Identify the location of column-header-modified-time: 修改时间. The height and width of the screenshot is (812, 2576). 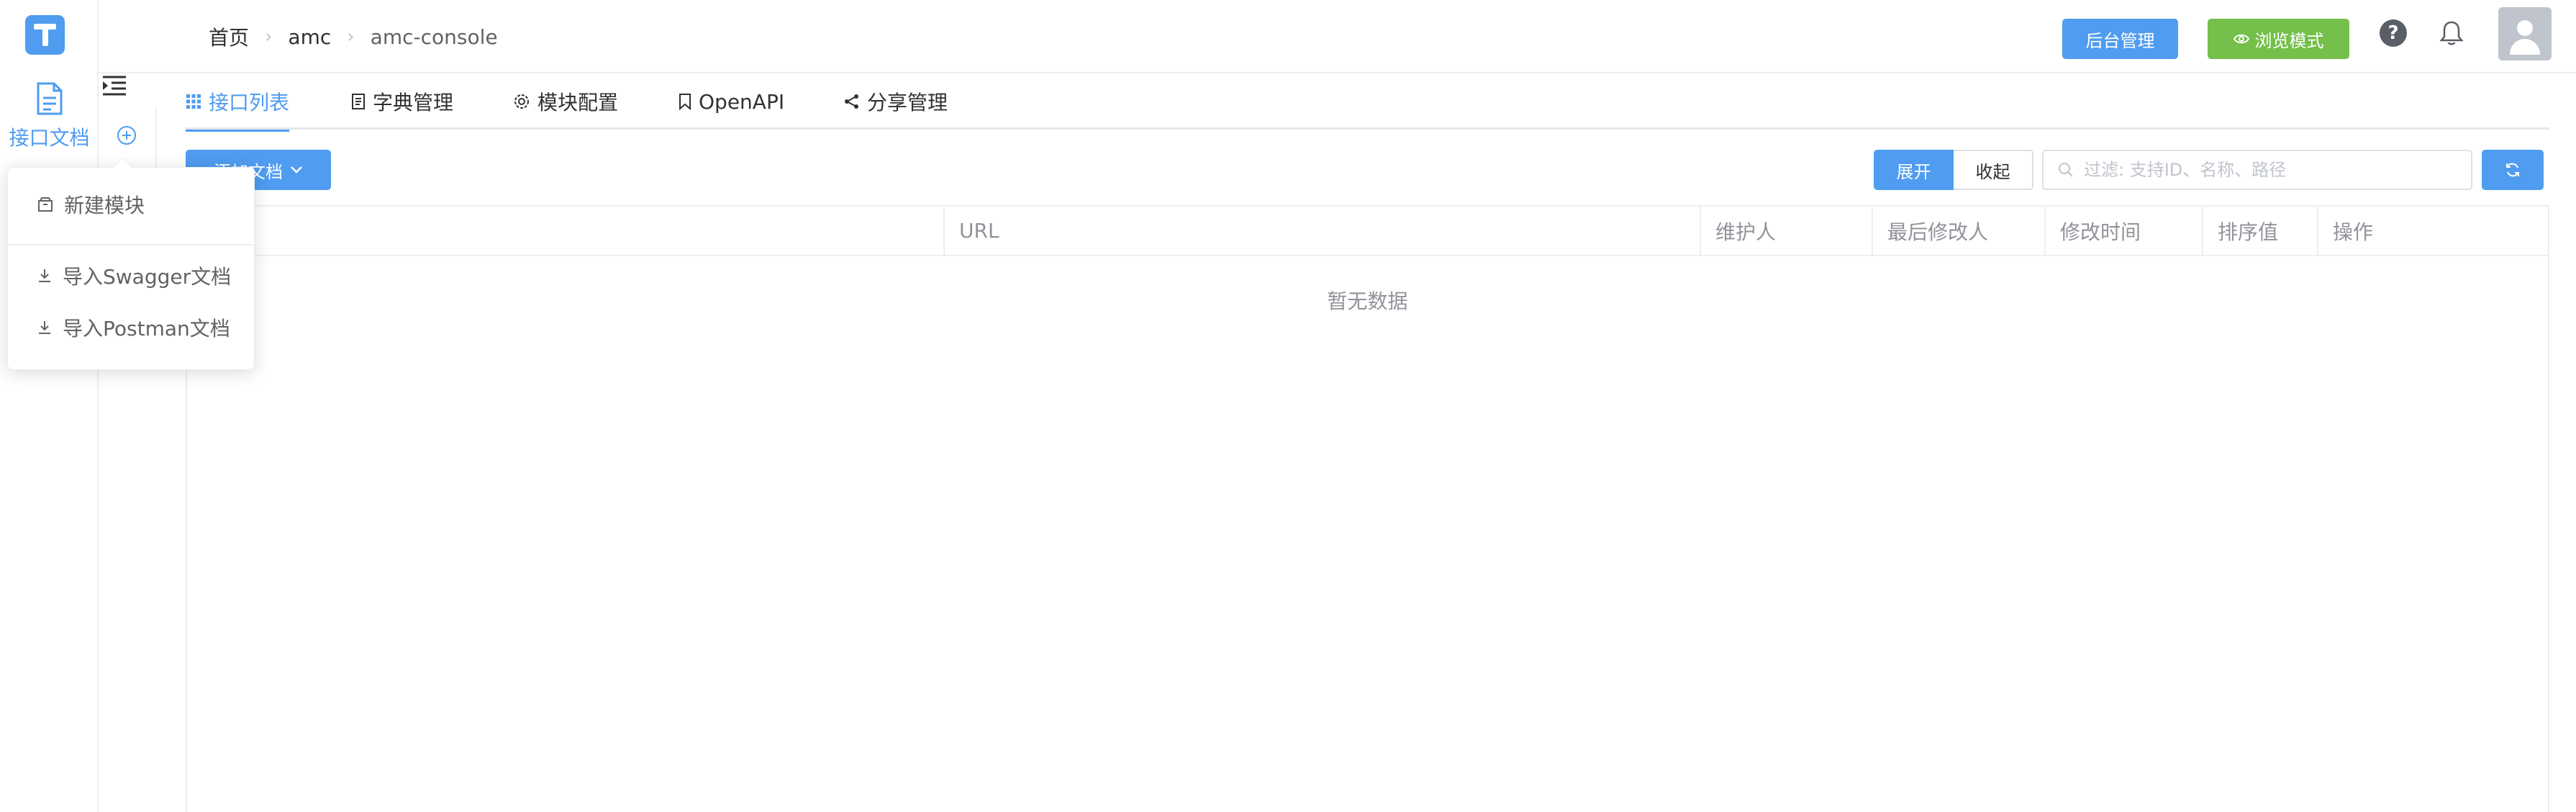
(2124, 231).